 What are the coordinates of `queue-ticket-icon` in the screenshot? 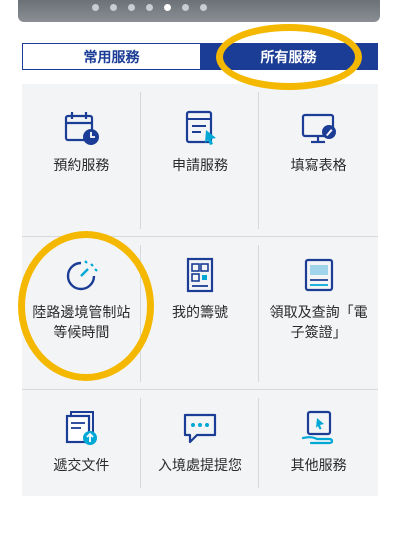 It's located at (200, 275).